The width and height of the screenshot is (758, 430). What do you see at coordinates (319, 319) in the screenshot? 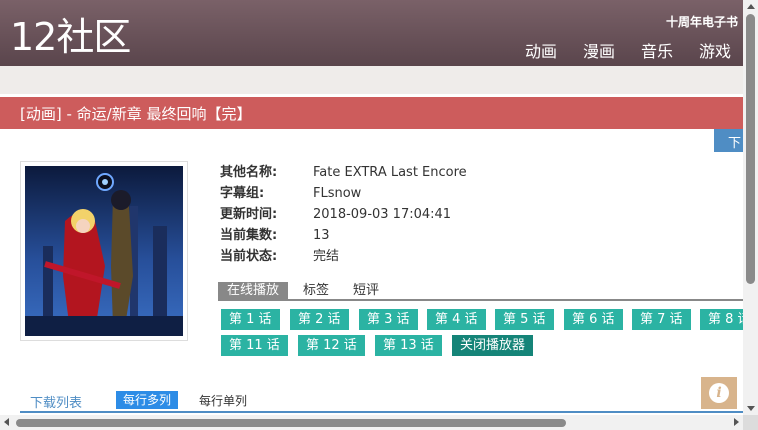
I see `episode-button: 第 2 话` at bounding box center [319, 319].